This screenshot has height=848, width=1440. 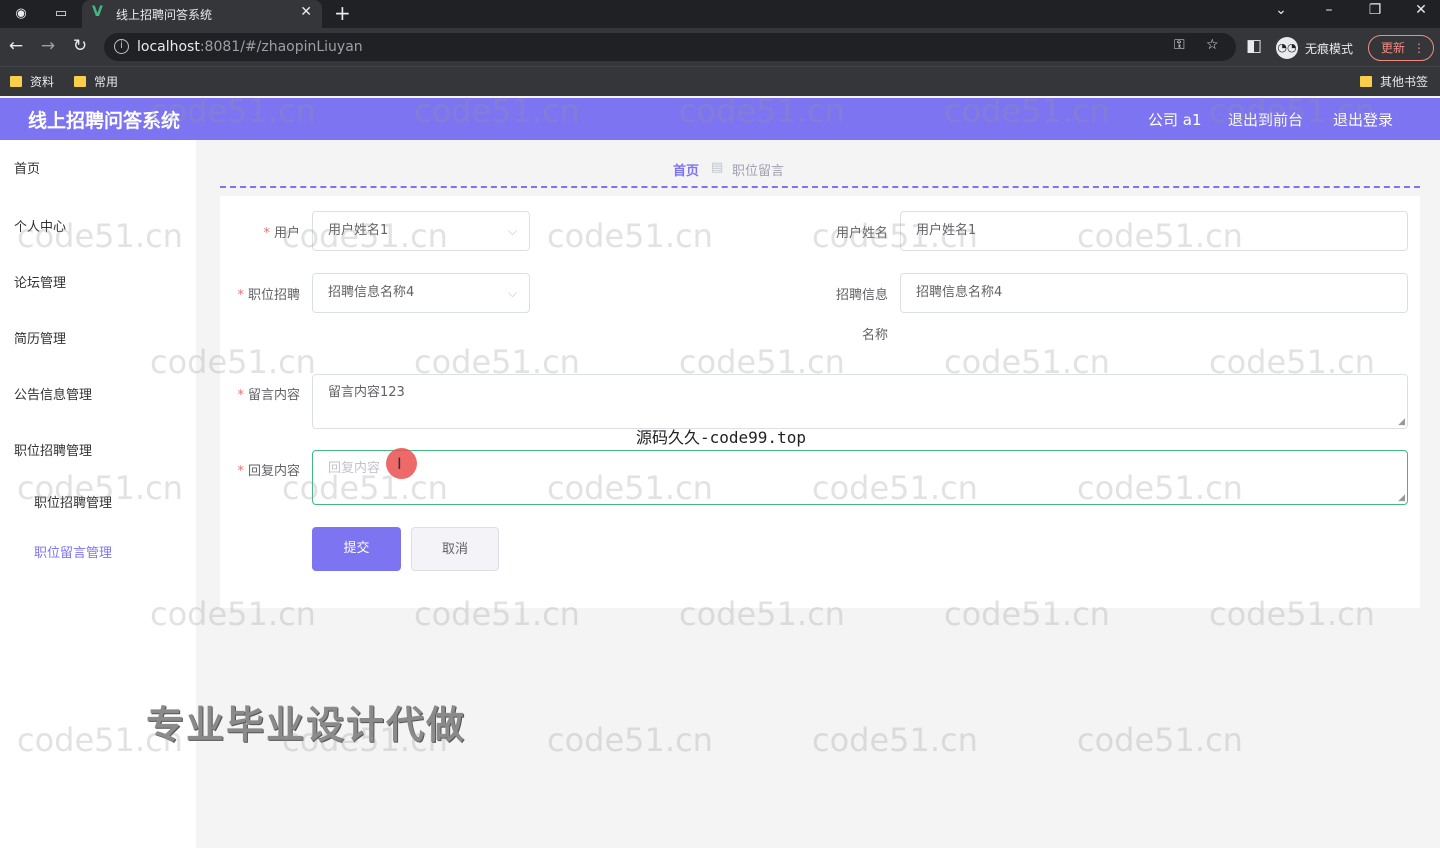 What do you see at coordinates (1254, 46) in the screenshot?
I see `sidebar-toggle-icon: ◧` at bounding box center [1254, 46].